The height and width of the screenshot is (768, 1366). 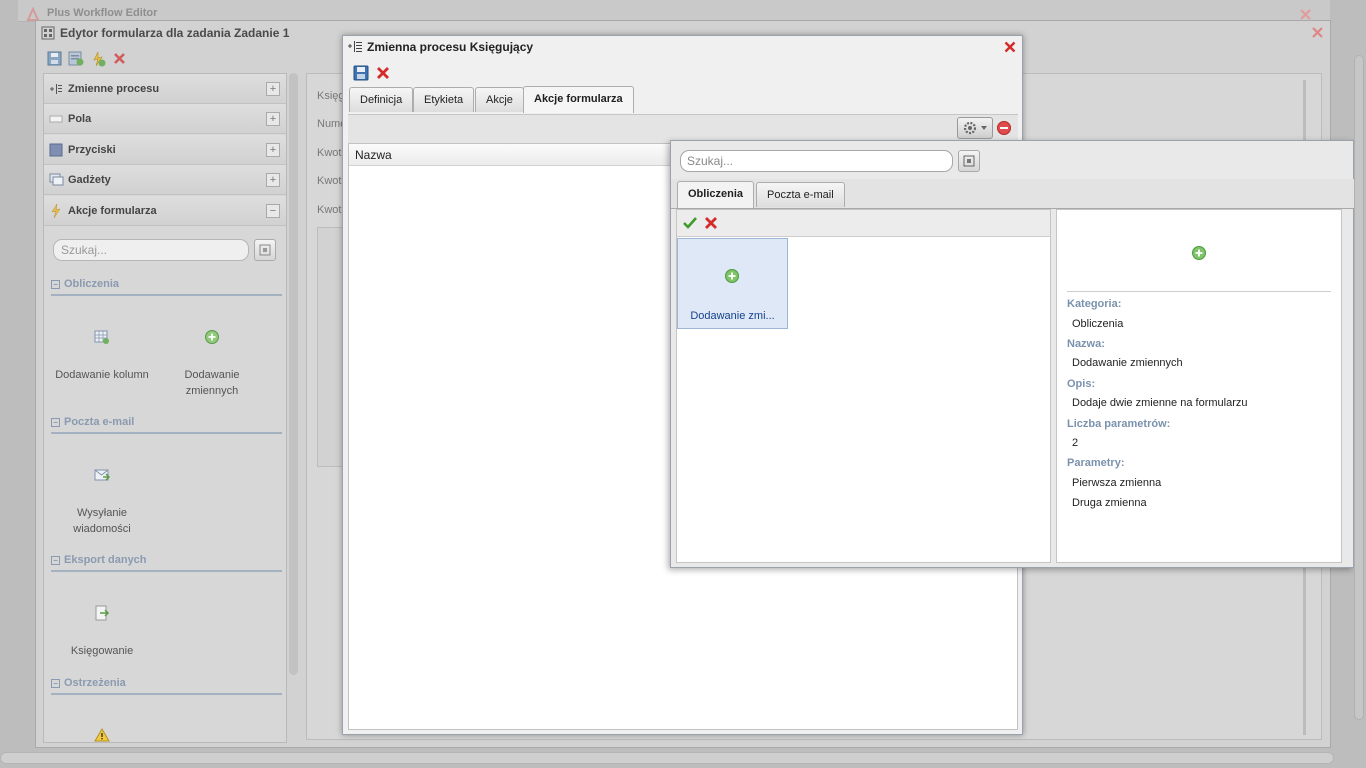 What do you see at coordinates (212, 364) in the screenshot?
I see `tool-add-variables: Dodawanie zmiennych` at bounding box center [212, 364].